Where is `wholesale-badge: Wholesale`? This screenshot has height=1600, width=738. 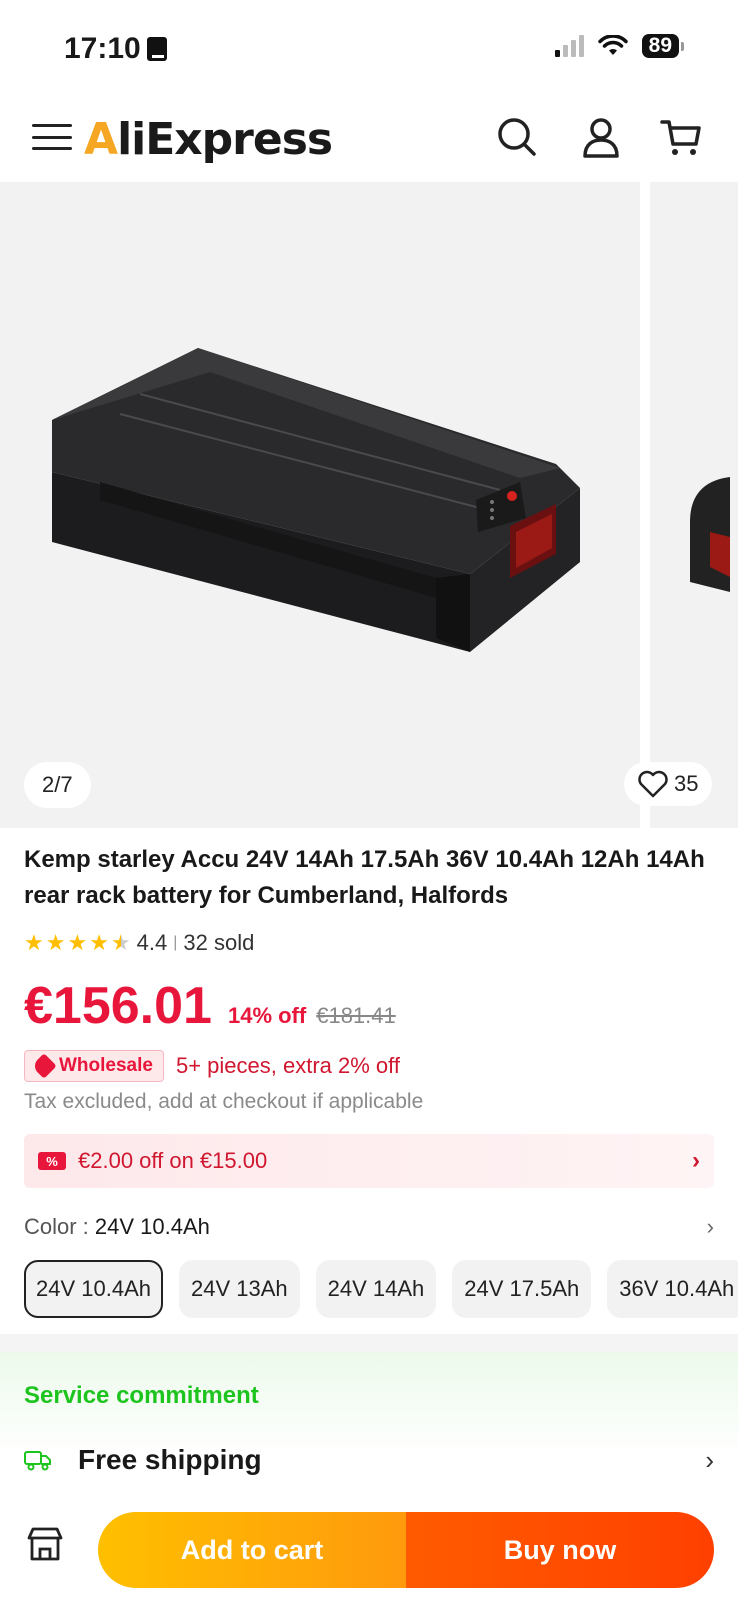 wholesale-badge: Wholesale is located at coordinates (94, 1066).